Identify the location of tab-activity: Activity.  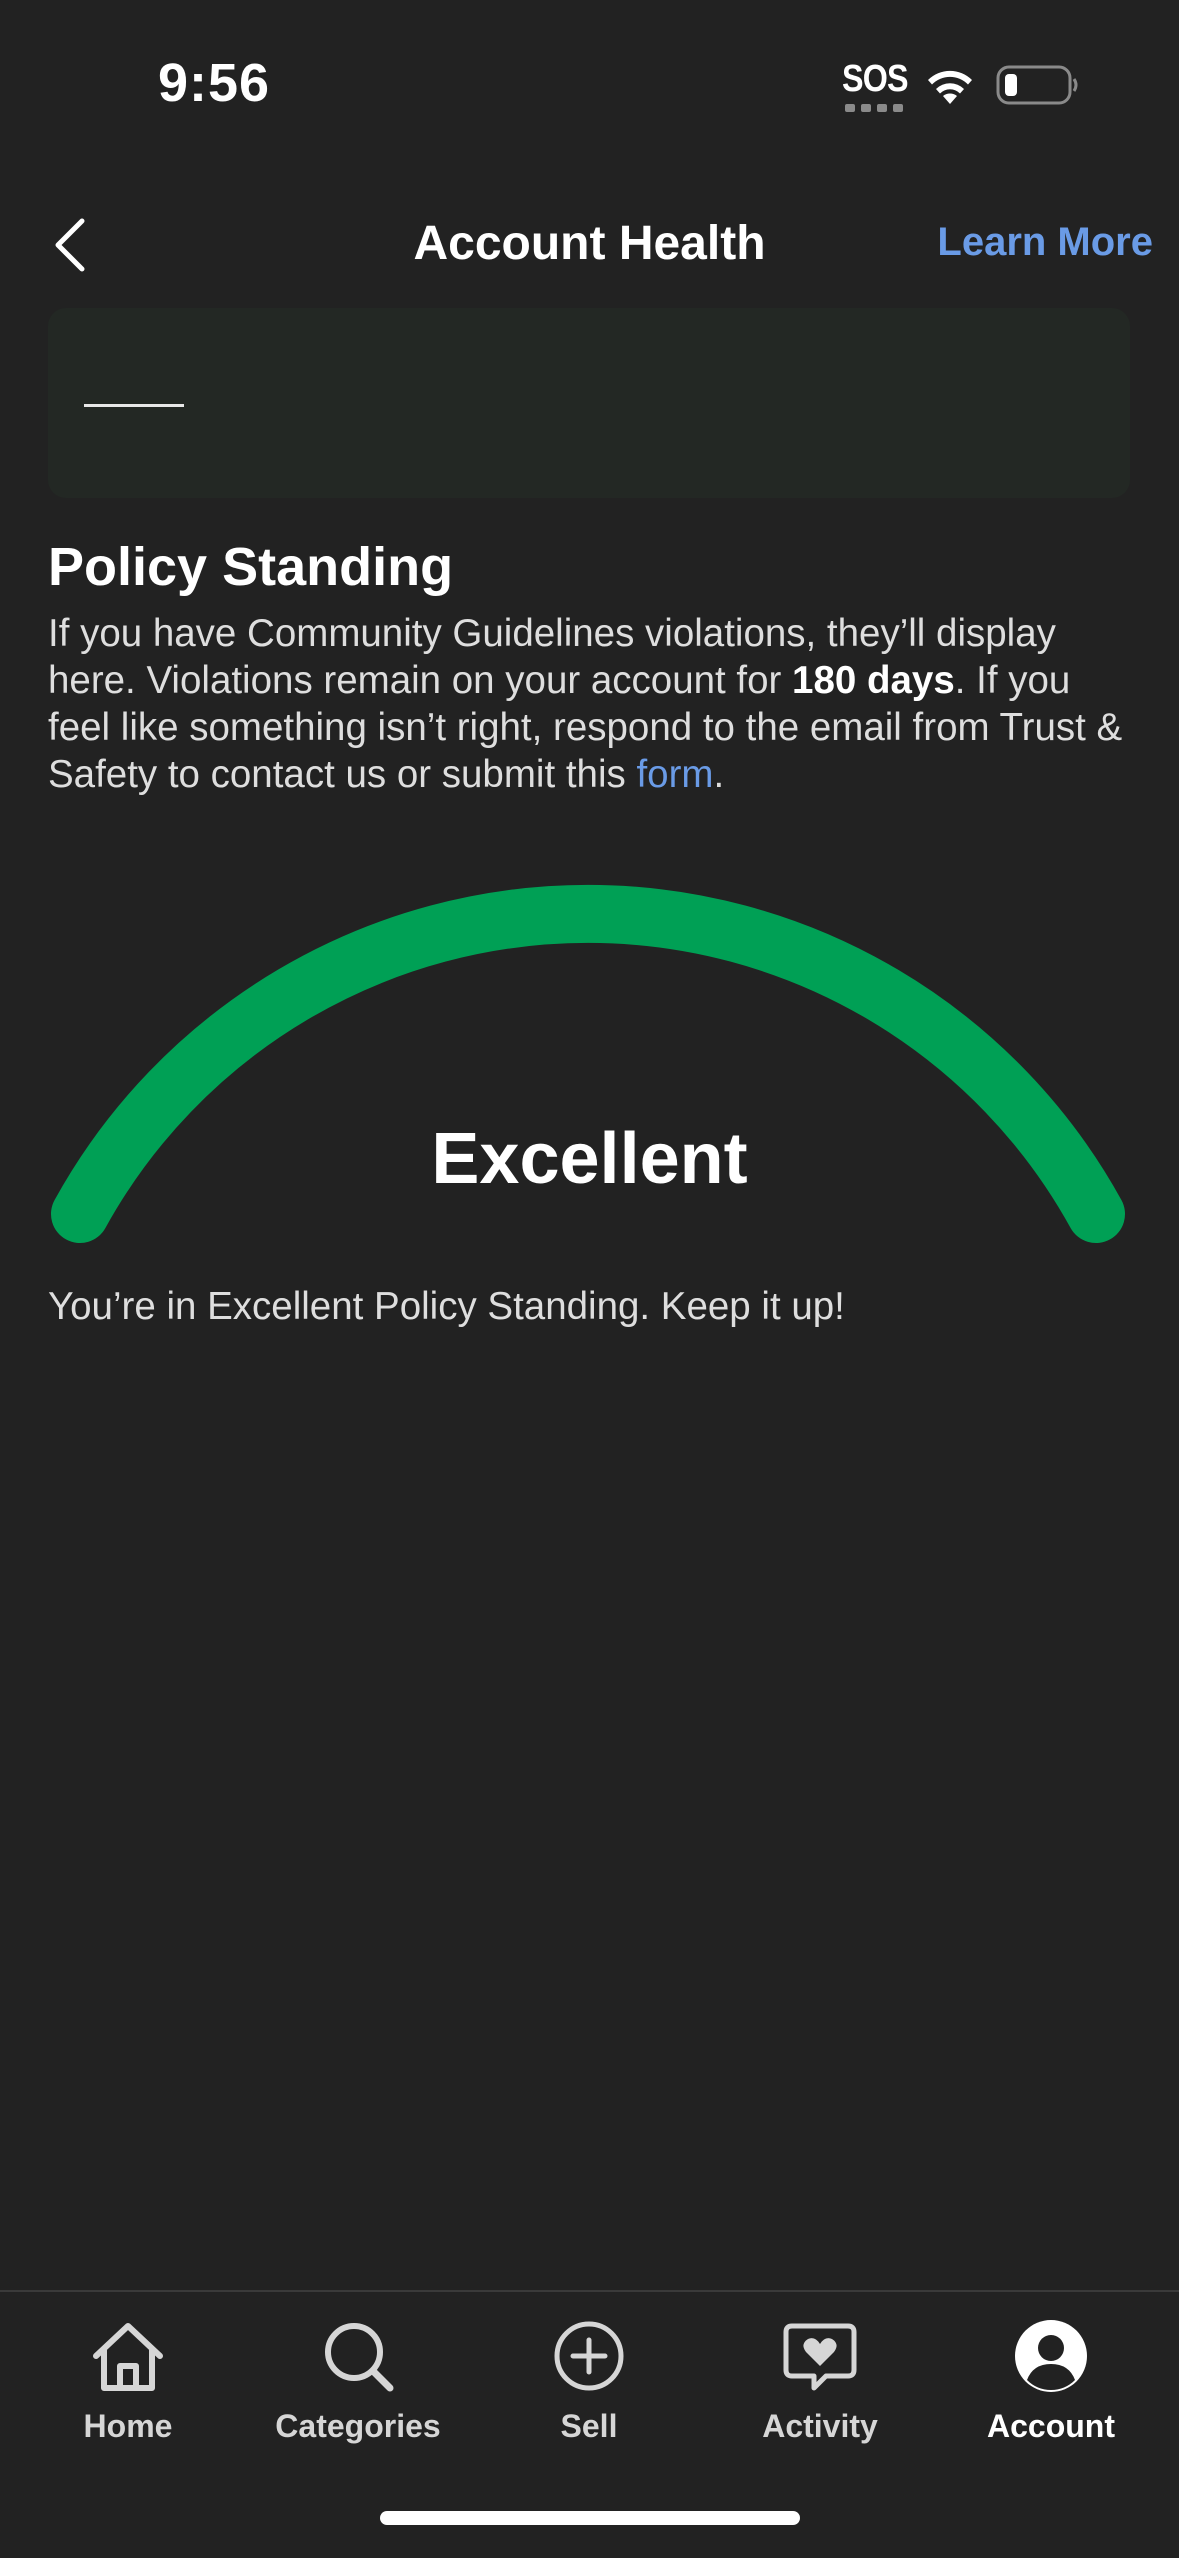
(820, 2389).